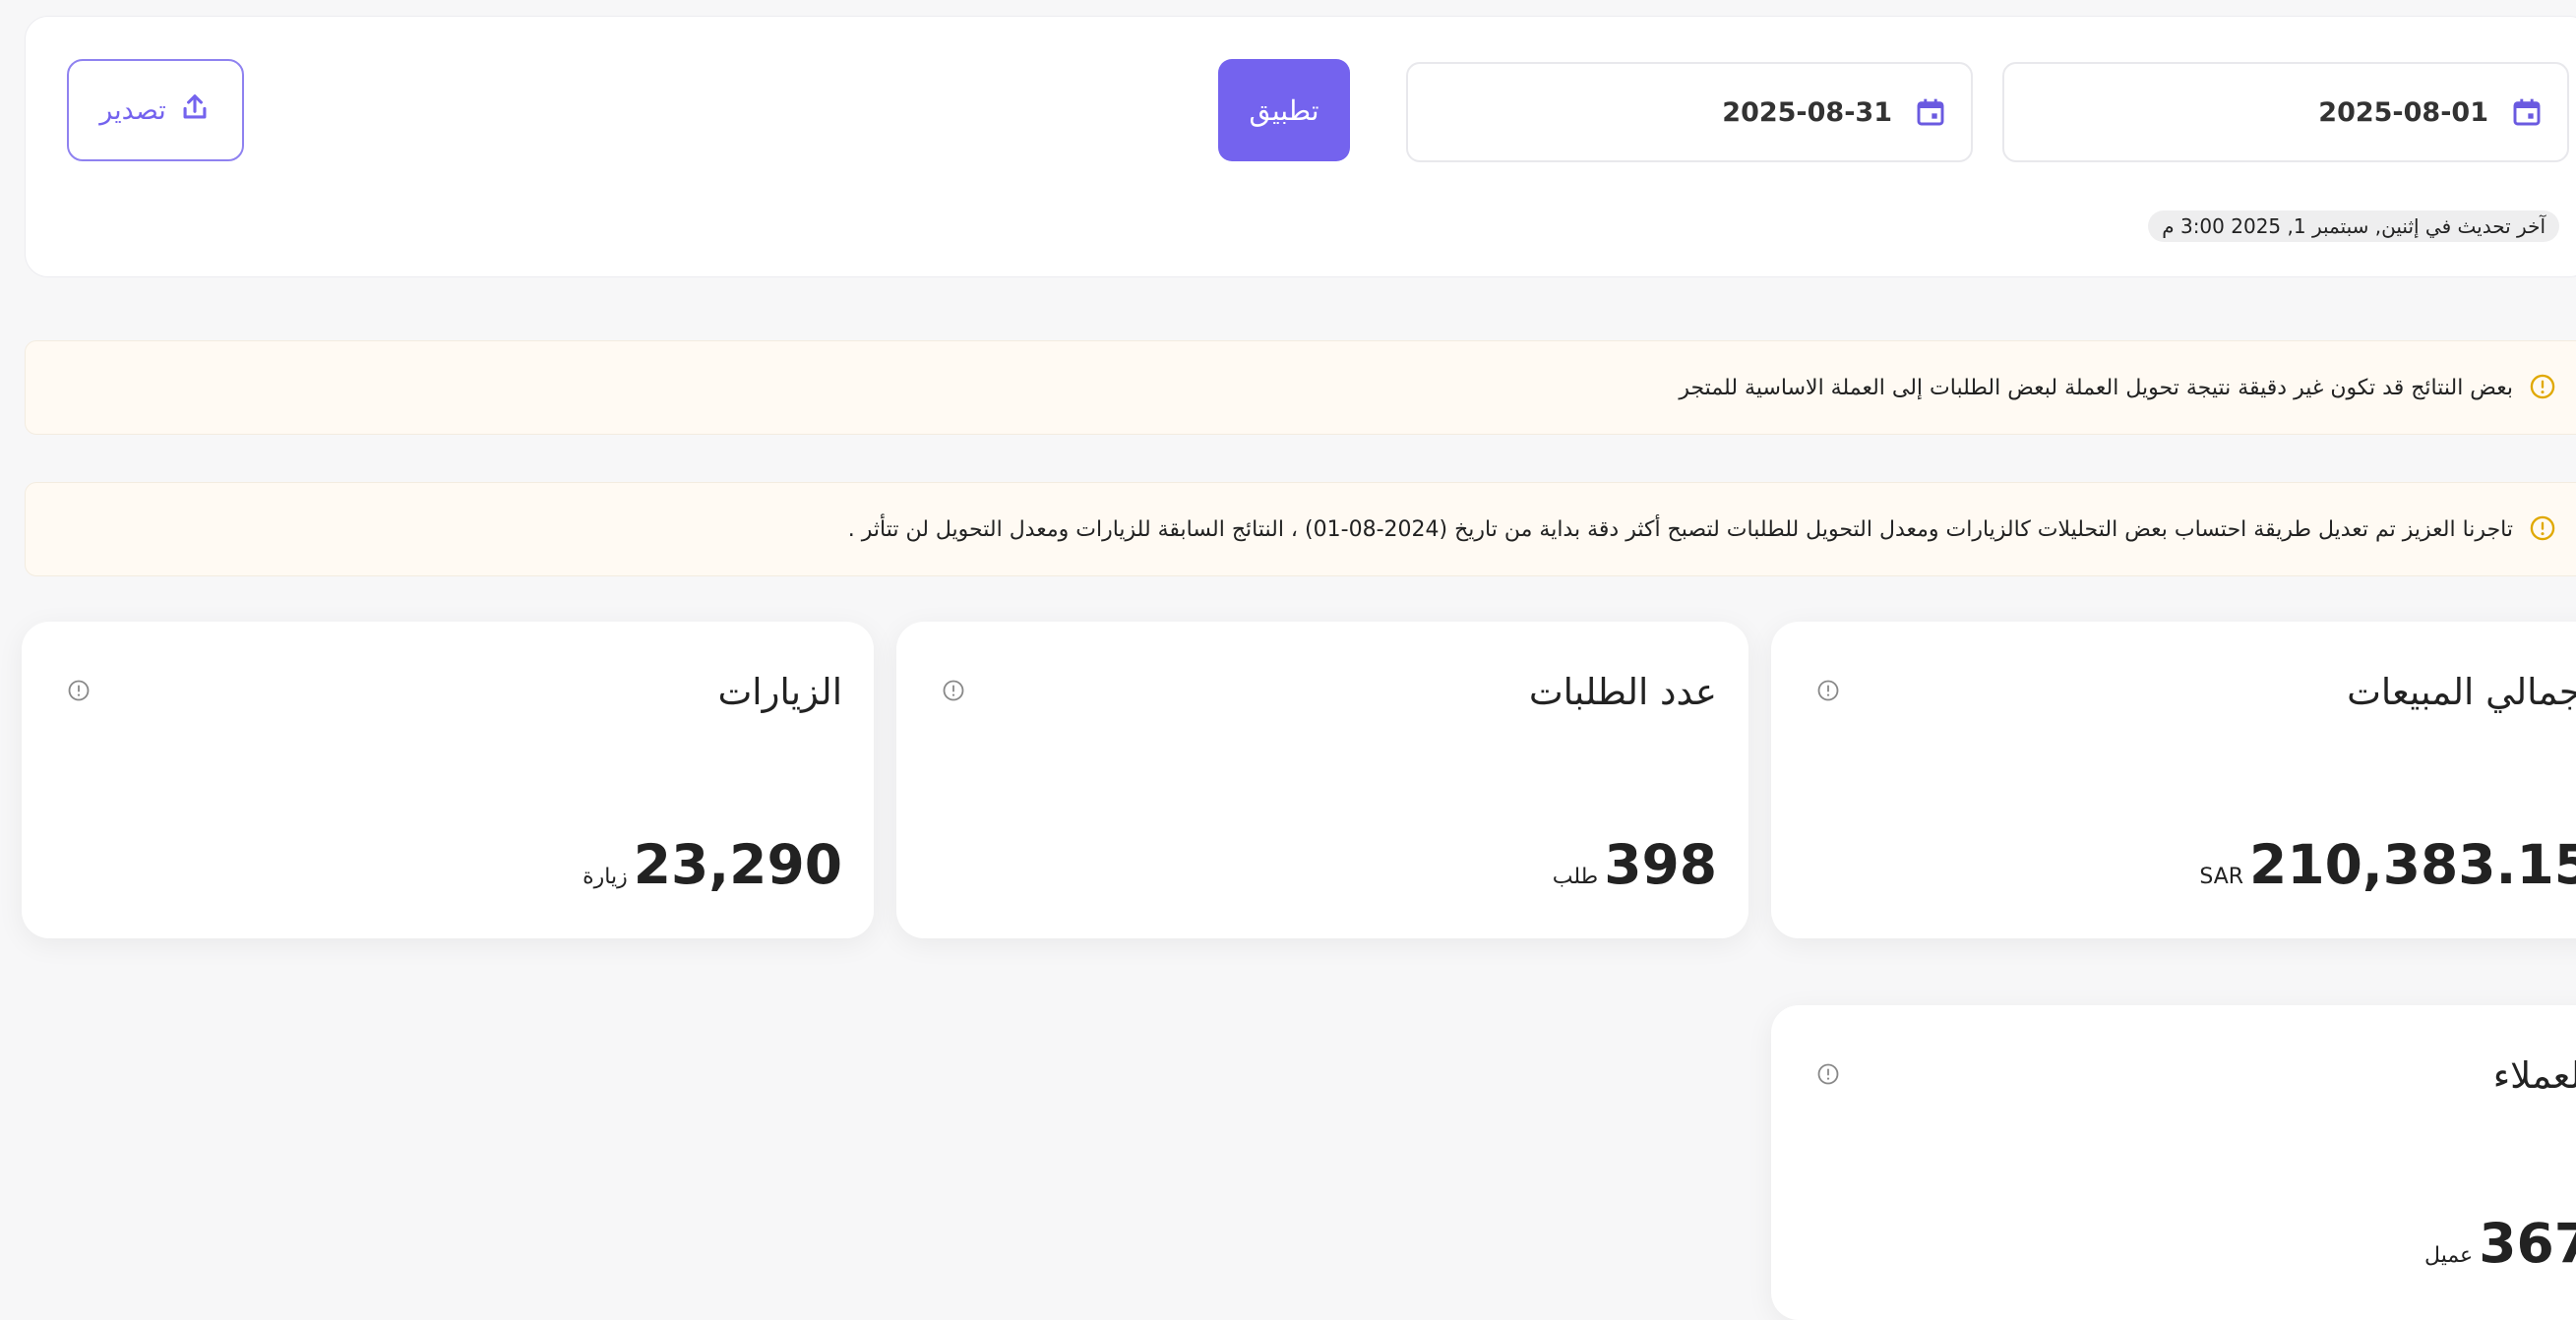  I want to click on start-date-value: 2025-08-01, so click(2403, 112).